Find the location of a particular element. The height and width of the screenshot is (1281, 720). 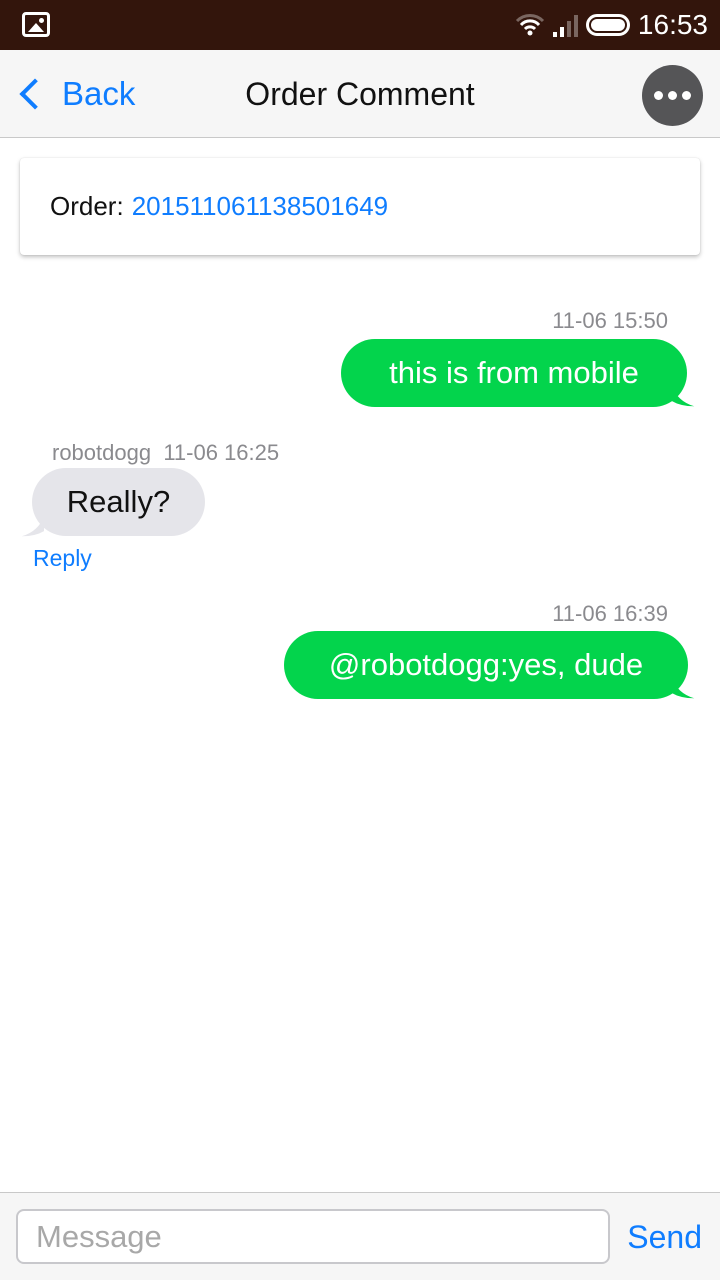

message-composer: Send is located at coordinates (360, 1236).